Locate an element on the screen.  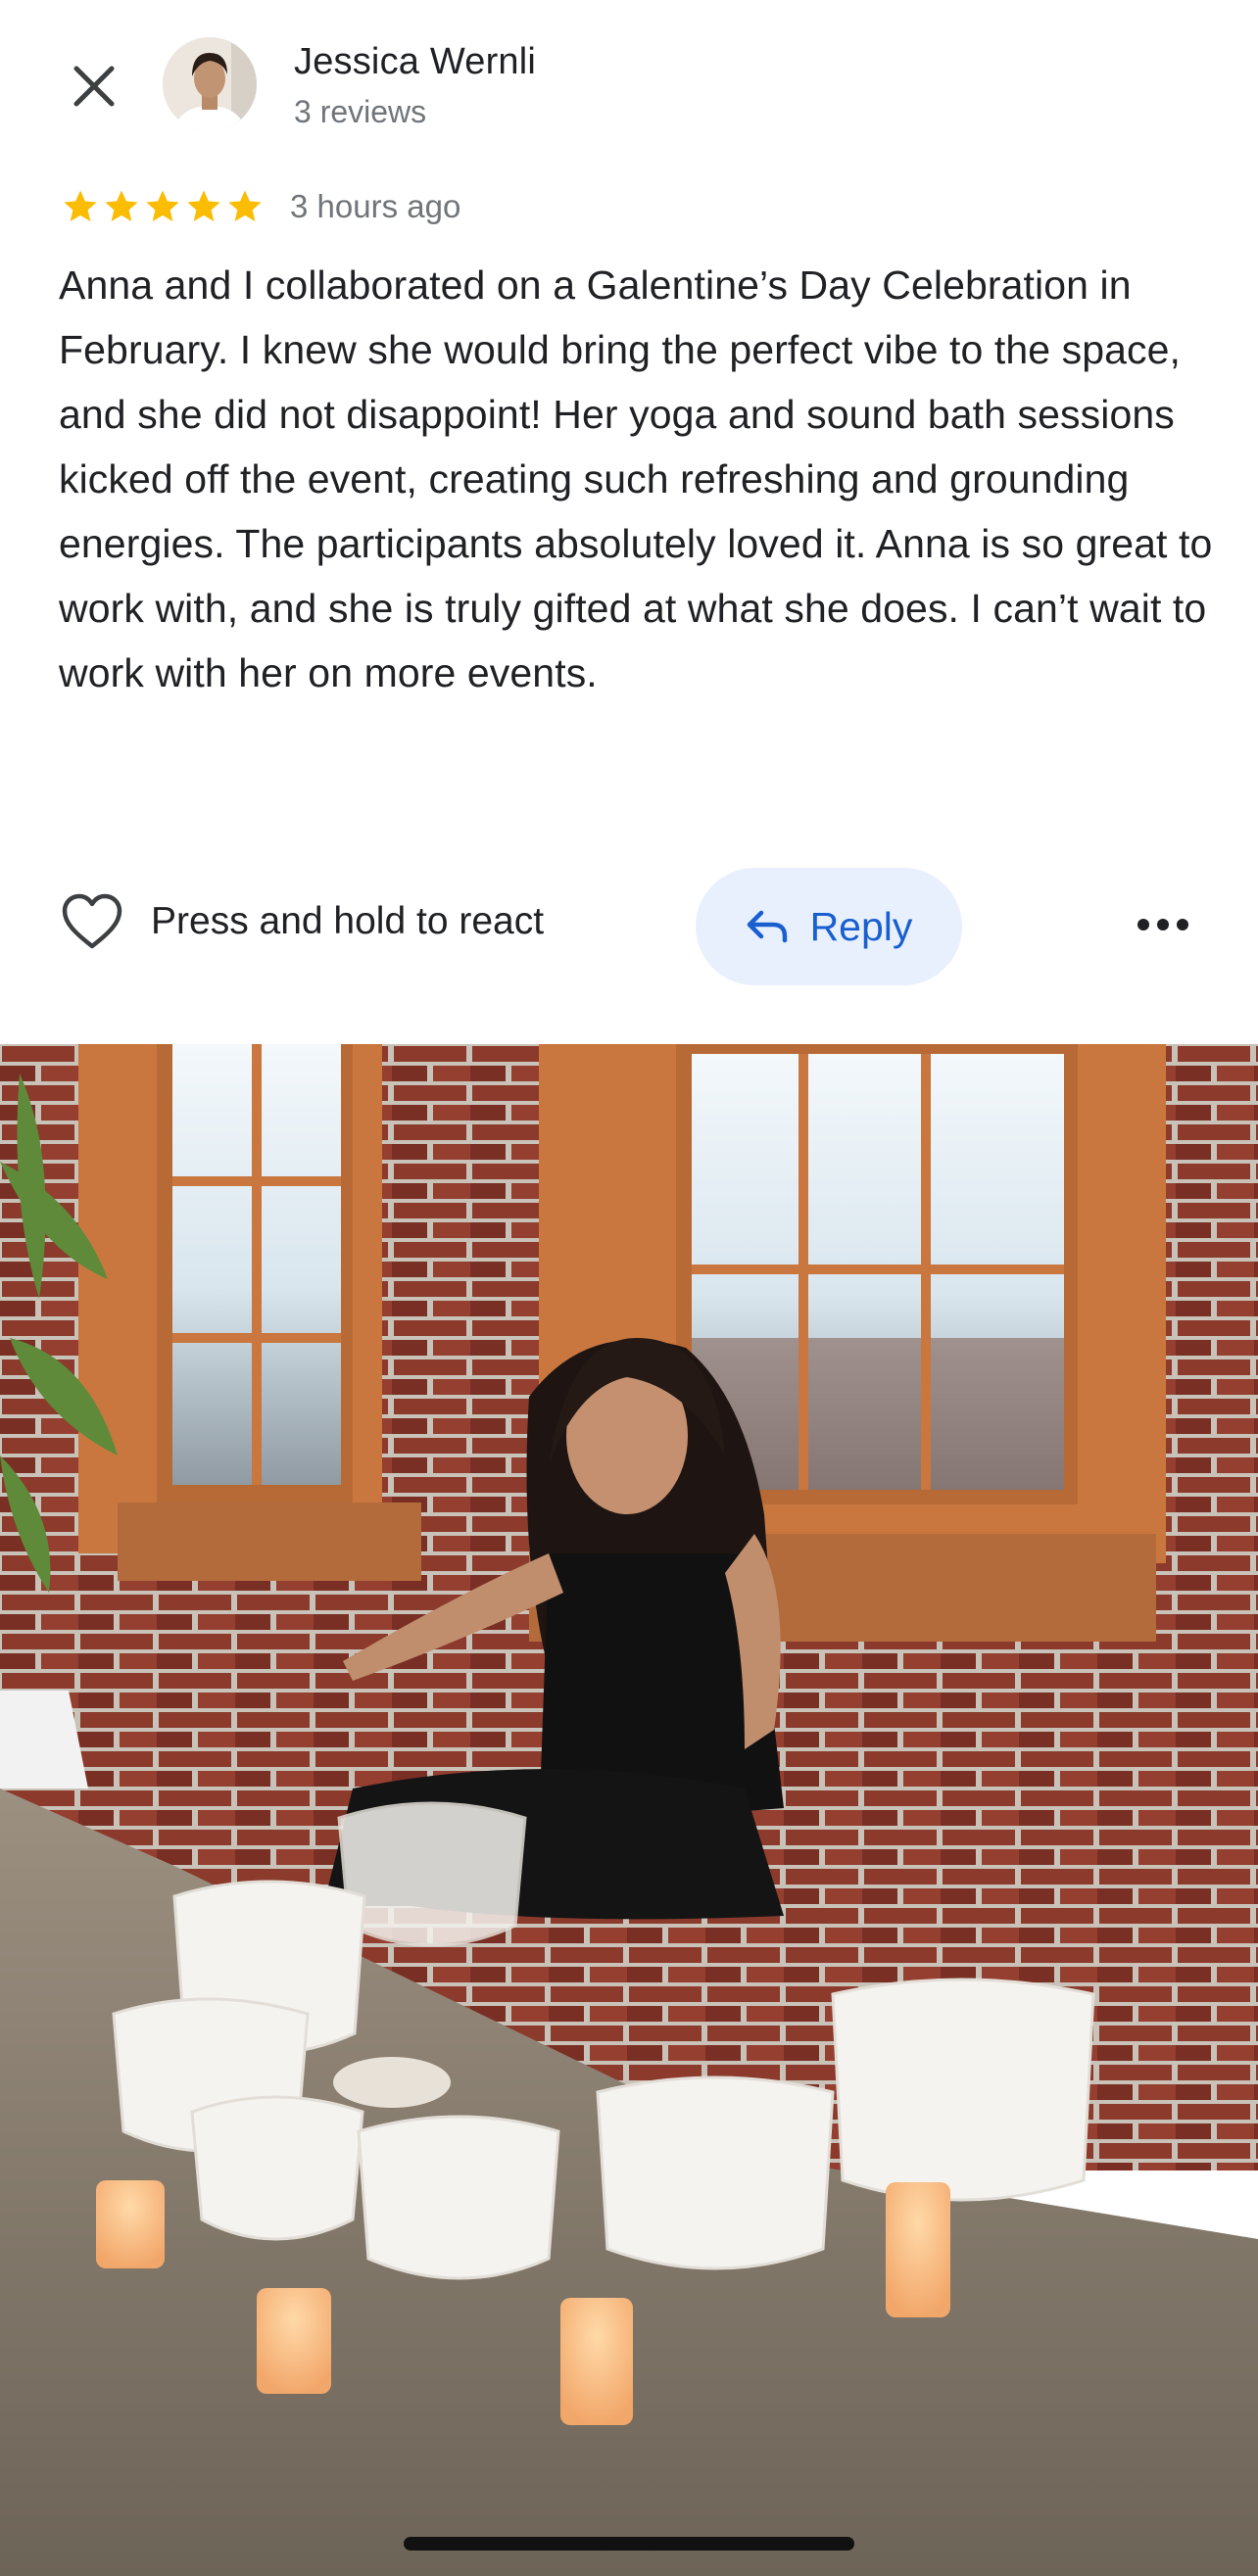
react-button: Press and hold to react is located at coordinates (302, 922).